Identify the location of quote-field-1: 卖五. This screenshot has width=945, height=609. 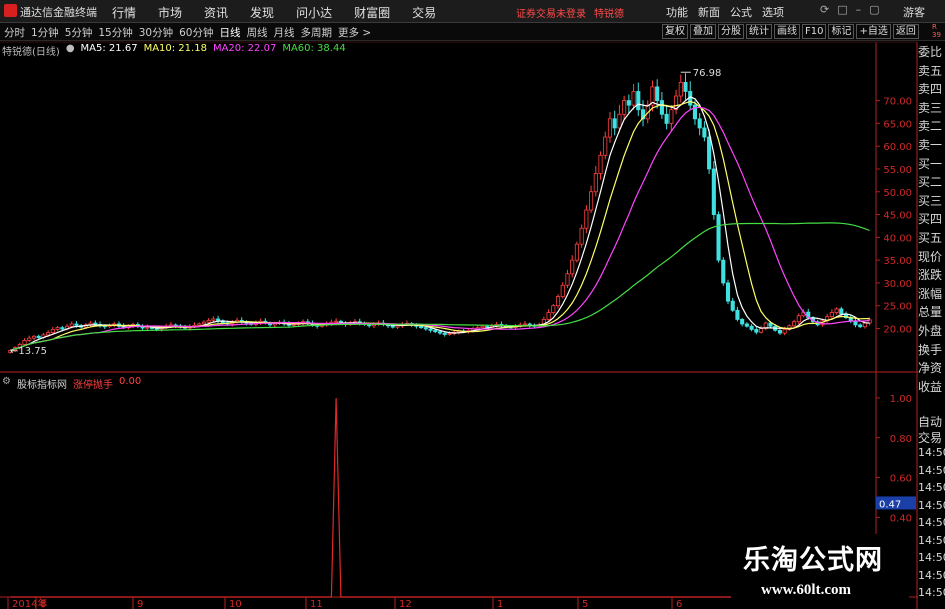
(931, 71).